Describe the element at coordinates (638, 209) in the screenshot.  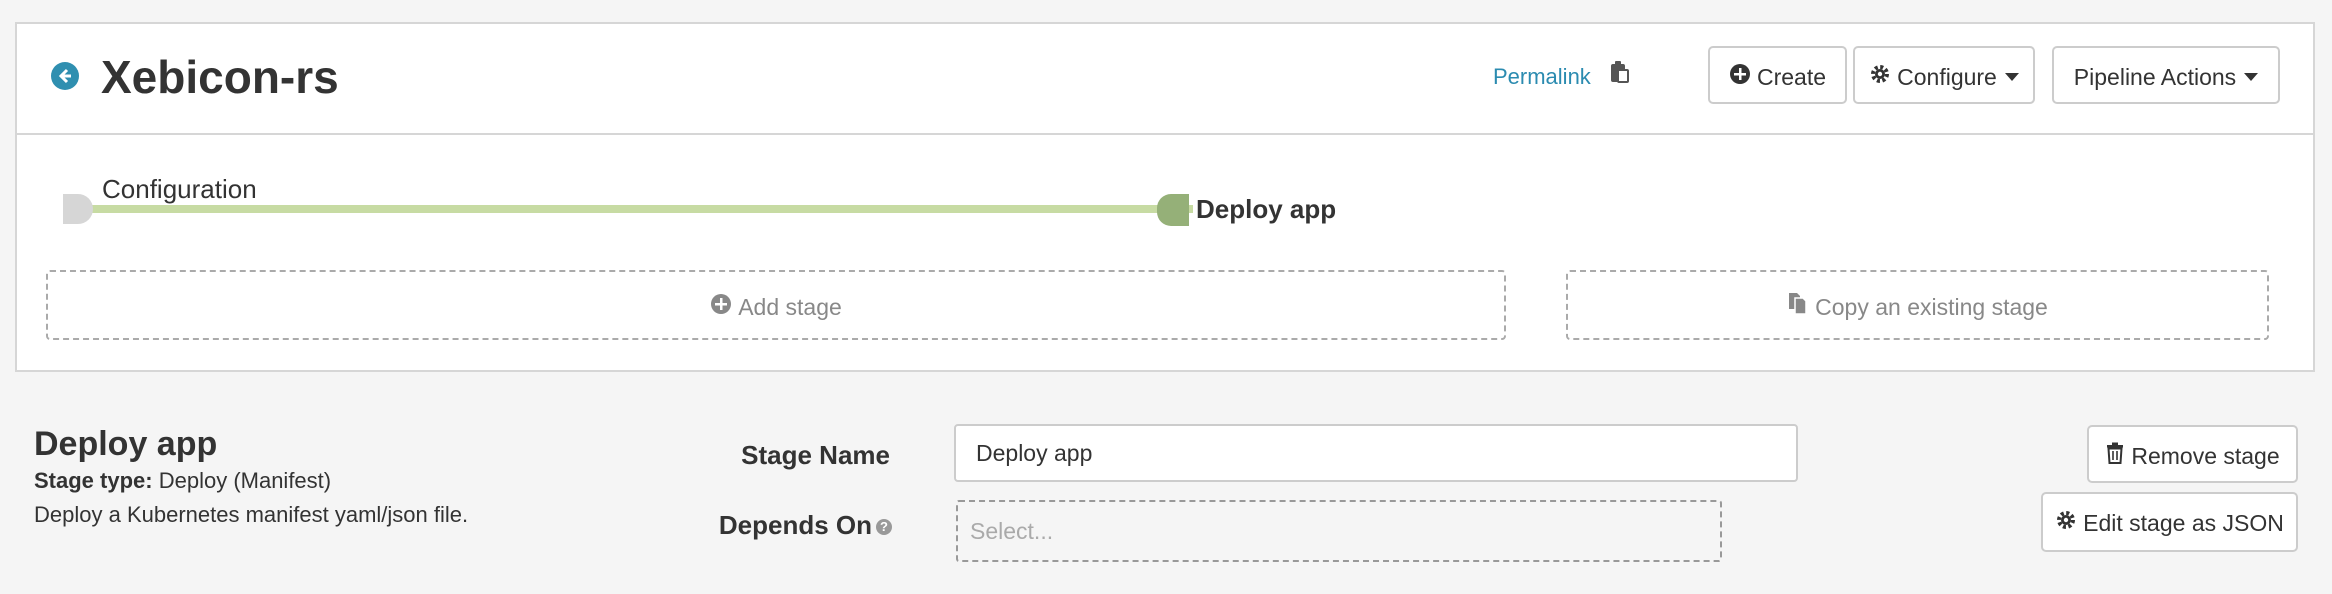
I see `pipeline-track` at that location.